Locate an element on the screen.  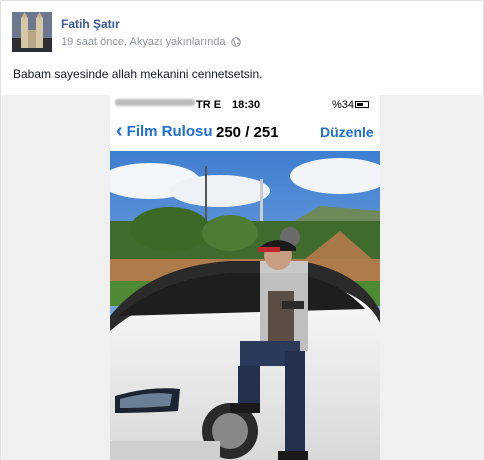
globe-icon is located at coordinates (235, 42).